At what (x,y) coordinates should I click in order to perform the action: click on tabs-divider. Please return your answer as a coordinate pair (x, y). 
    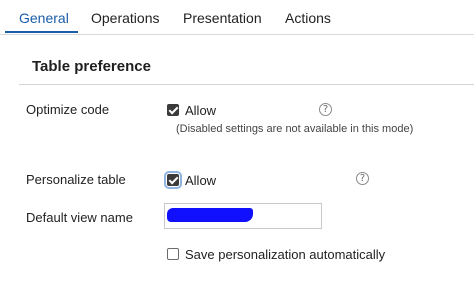
    Looking at the image, I should click on (237, 34).